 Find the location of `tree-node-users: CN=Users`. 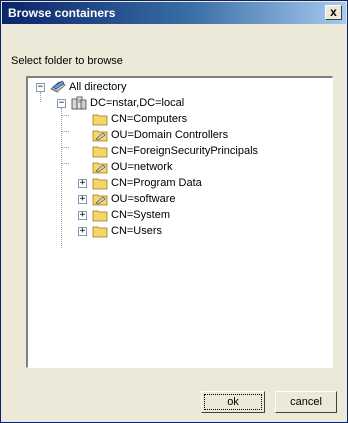

tree-node-users: CN=Users is located at coordinates (127, 231).